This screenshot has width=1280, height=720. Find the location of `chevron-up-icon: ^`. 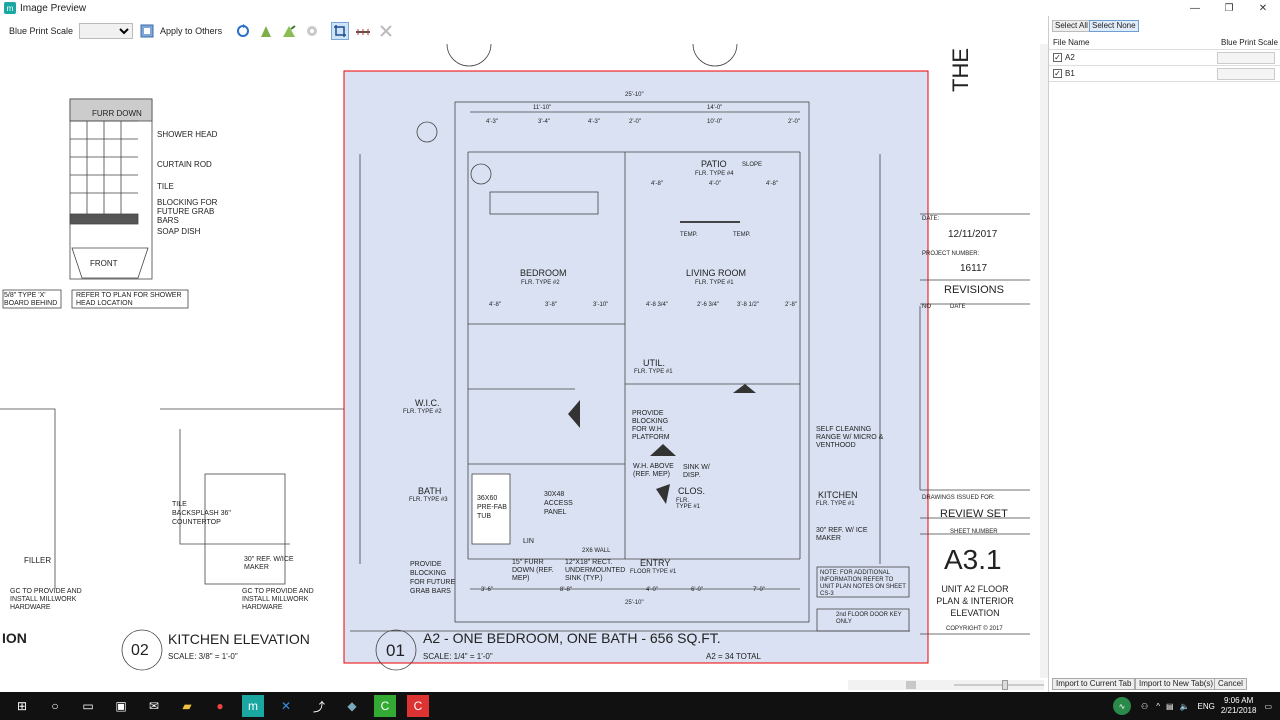

chevron-up-icon: ^ is located at coordinates (1158, 706).